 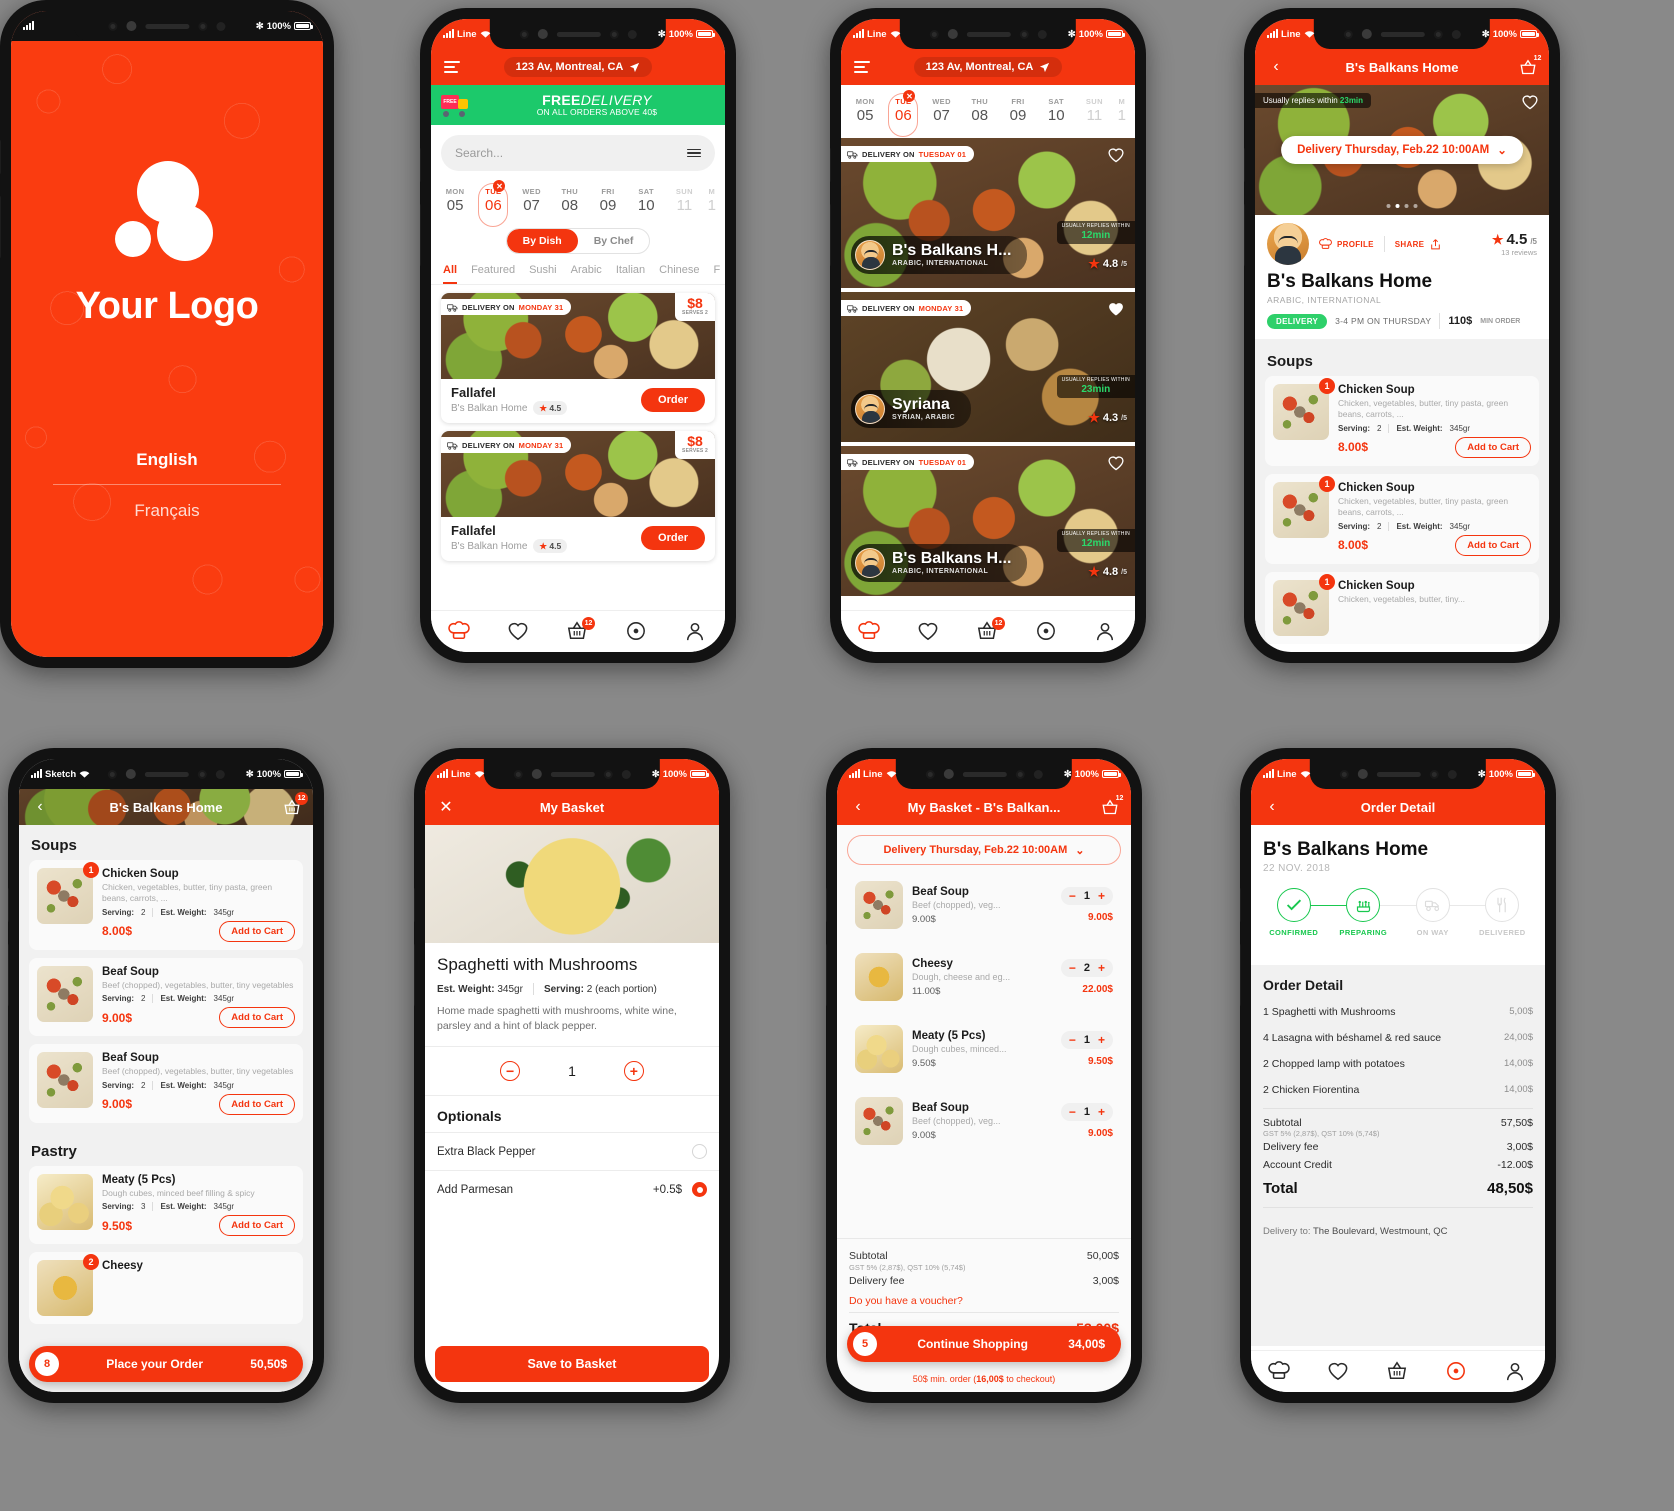 What do you see at coordinates (694, 153) in the screenshot?
I see `filter-icon` at bounding box center [694, 153].